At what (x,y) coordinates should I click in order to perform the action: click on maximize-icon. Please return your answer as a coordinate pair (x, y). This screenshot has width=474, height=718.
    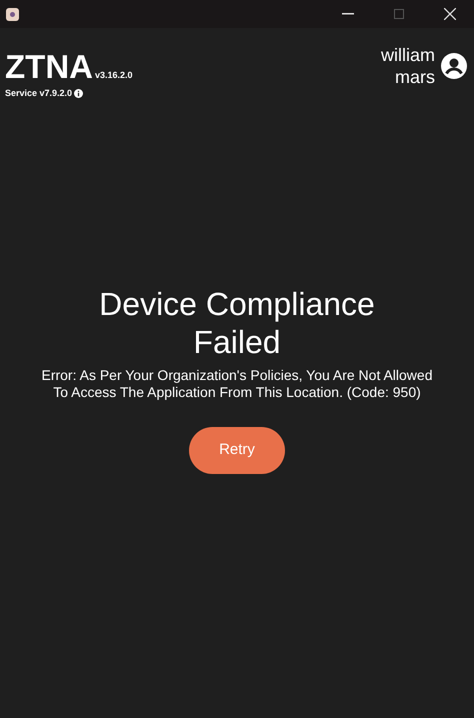
    Looking at the image, I should click on (399, 14).